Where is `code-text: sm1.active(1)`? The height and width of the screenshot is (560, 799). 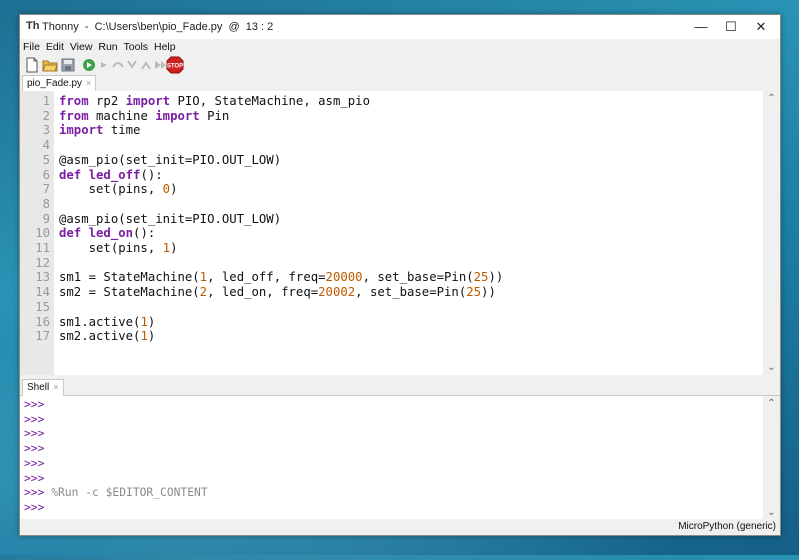 code-text: sm1.active(1) is located at coordinates (107, 321).